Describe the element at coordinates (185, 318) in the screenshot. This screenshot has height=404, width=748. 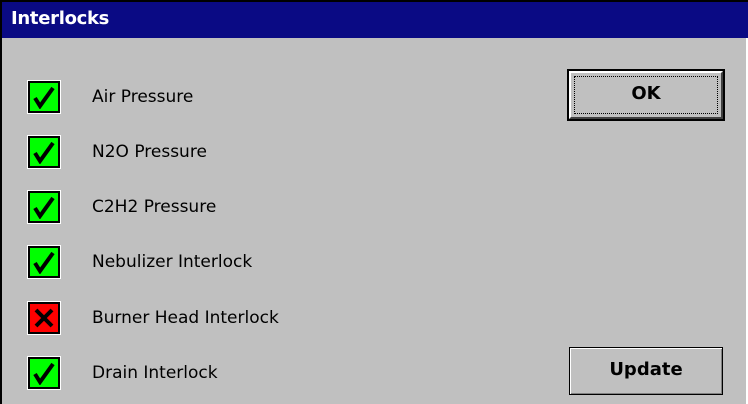
I see `interlock-label: Burner Head Interlock` at that location.